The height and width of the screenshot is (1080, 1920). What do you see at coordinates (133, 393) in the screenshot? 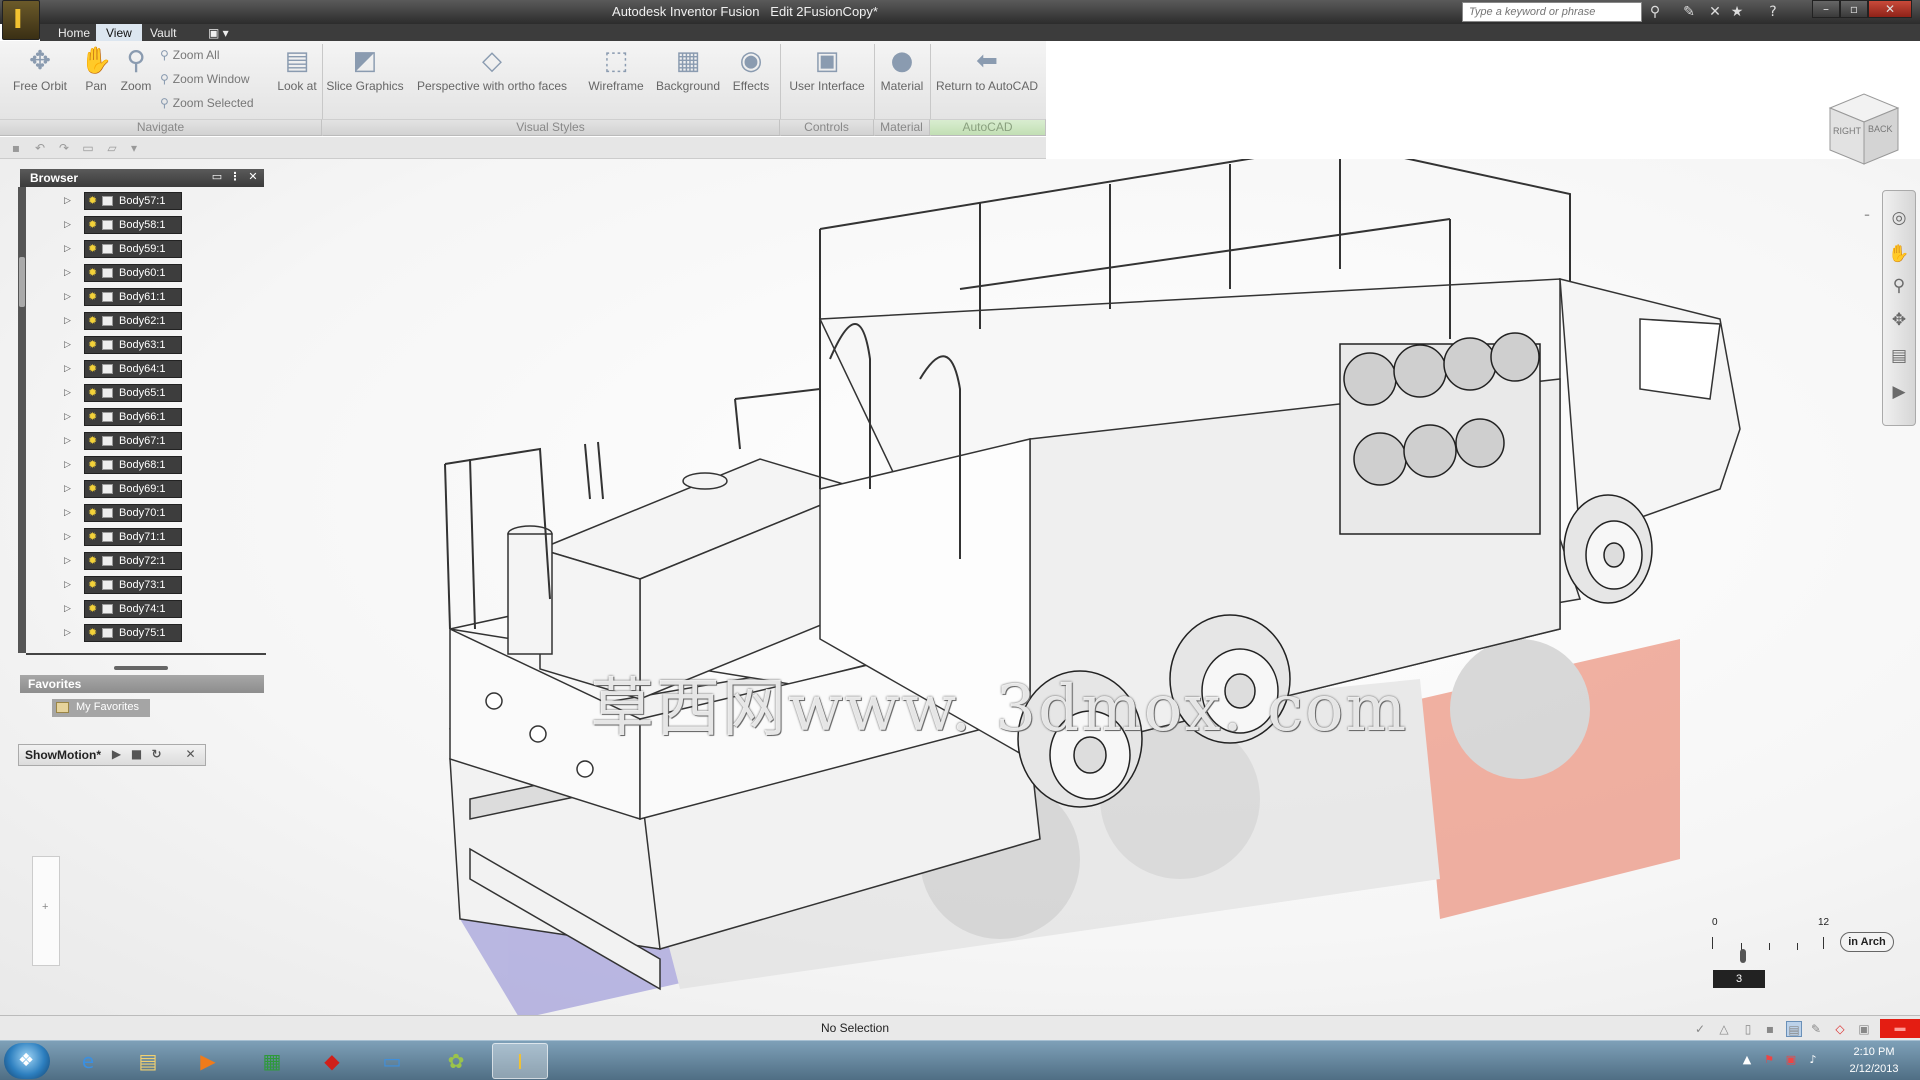
I see `browser-node-chip: ✹ Body65:1` at bounding box center [133, 393].